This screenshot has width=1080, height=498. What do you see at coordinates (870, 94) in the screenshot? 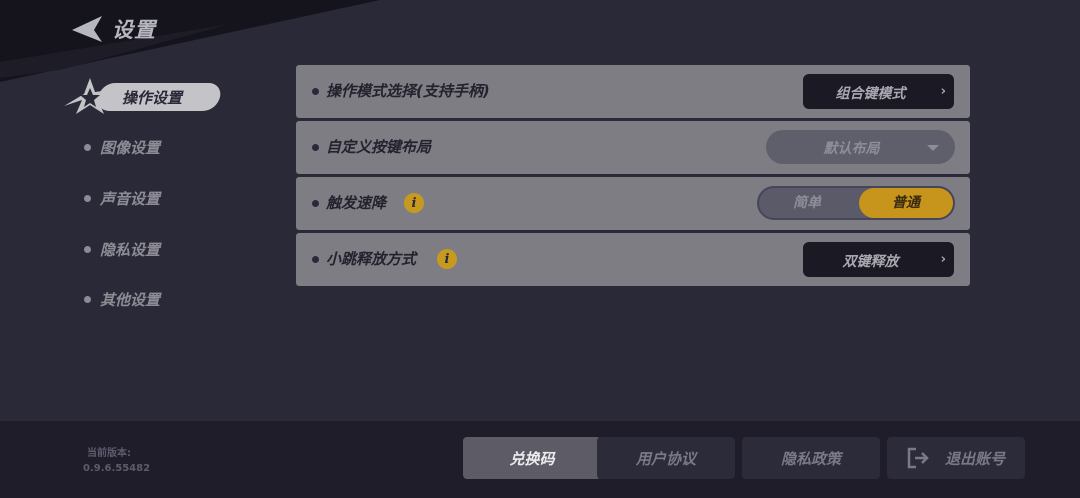
I see `button-label: 组合键模式` at bounding box center [870, 94].